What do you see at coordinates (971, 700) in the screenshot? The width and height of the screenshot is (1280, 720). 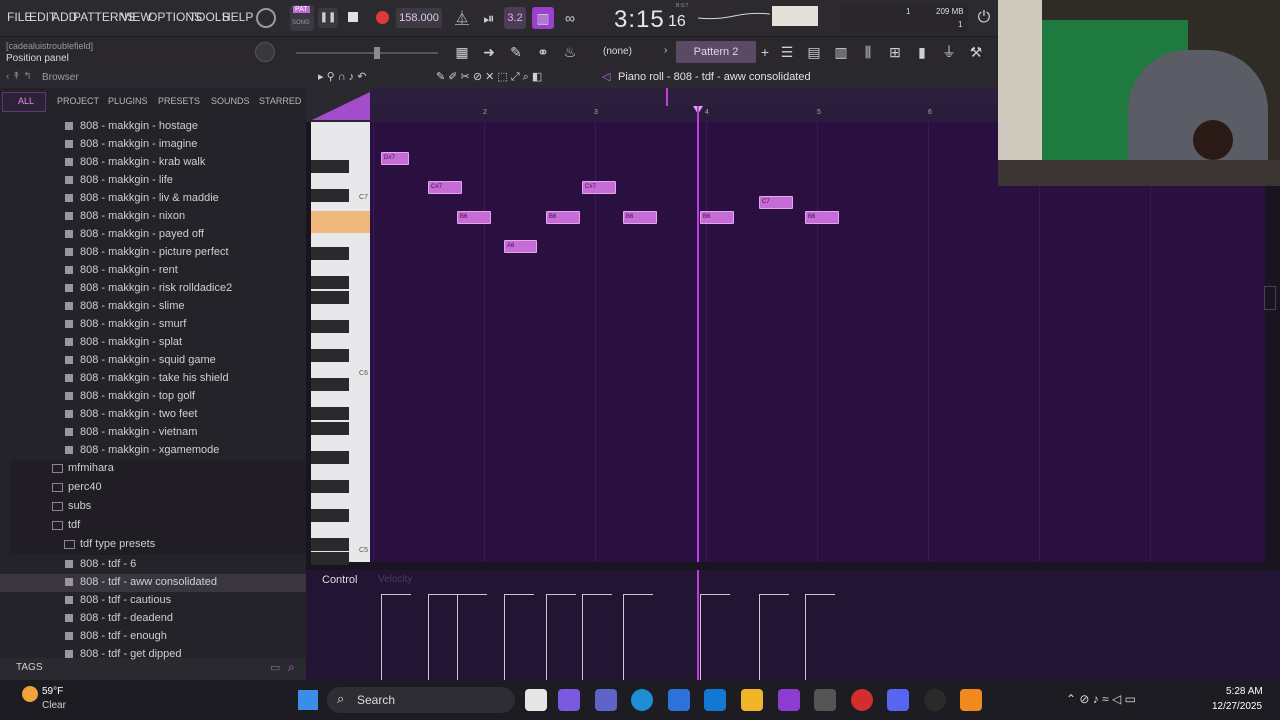 I see `fl-studio-icon` at bounding box center [971, 700].